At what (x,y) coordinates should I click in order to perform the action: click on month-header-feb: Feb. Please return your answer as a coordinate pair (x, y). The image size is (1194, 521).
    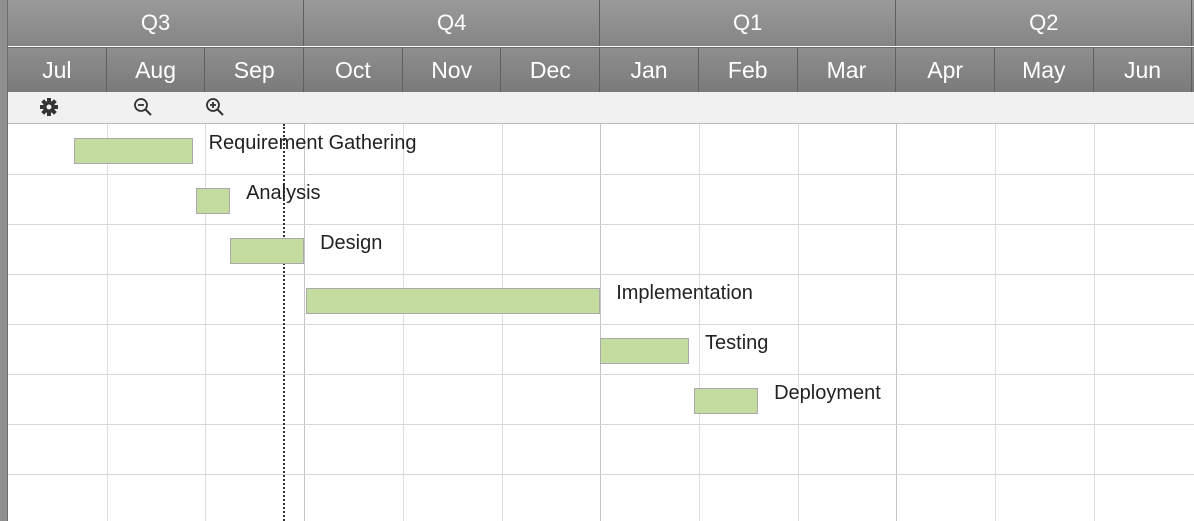
    Looking at the image, I should click on (748, 70).